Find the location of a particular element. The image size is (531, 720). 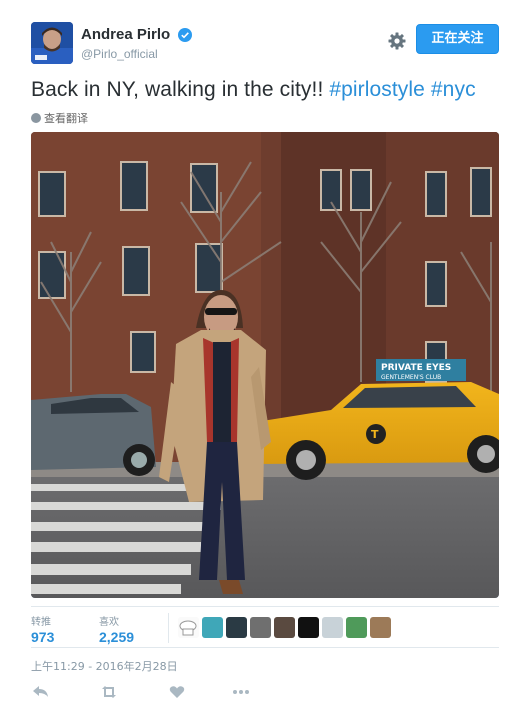

tweet-timestamp: 上午11:29 - 2016年2月28日 is located at coordinates (104, 666).